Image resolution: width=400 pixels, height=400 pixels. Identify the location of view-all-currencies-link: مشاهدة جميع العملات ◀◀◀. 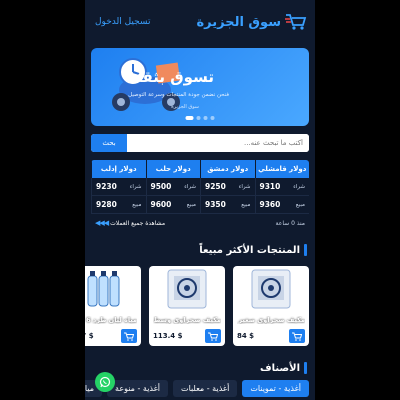
(130, 223).